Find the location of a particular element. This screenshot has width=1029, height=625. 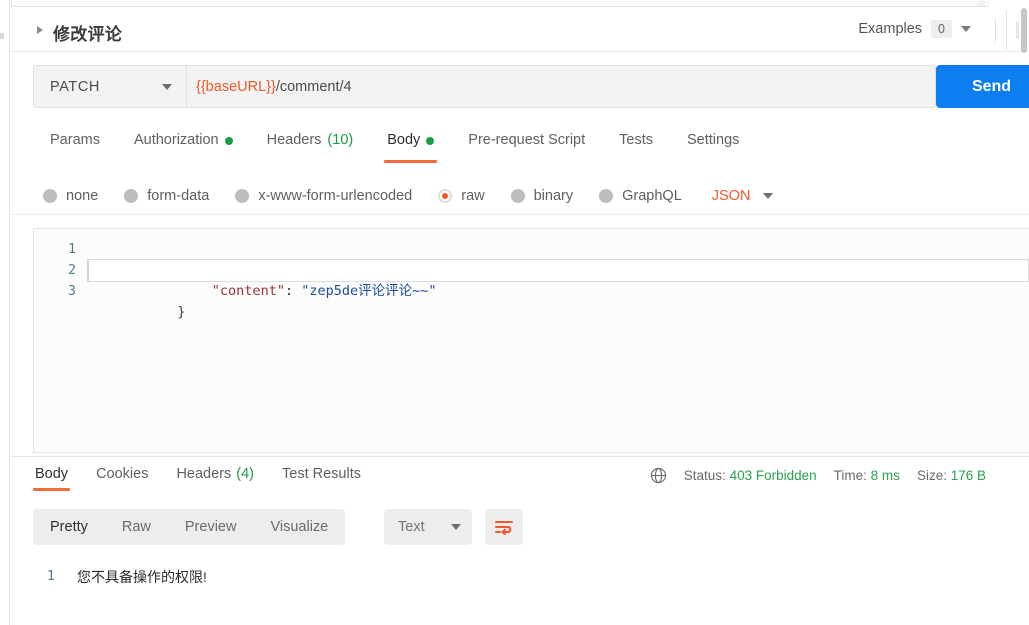

tab-tests: Tests is located at coordinates (636, 148).